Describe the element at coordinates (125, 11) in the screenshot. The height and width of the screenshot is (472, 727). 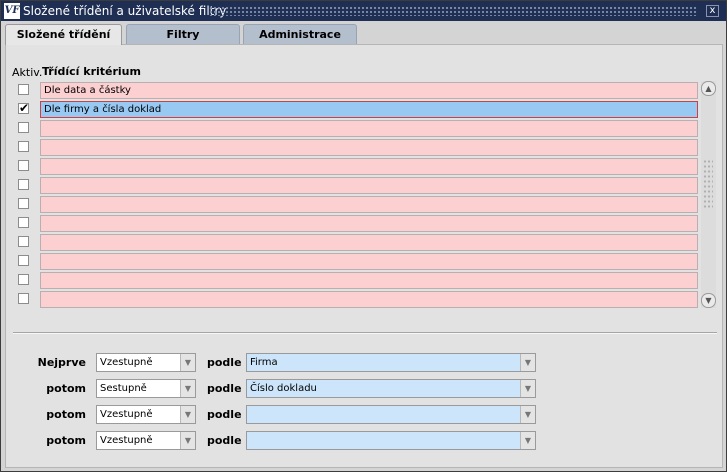
I see `window-title: Složené třídění a uživatelské filtry` at that location.